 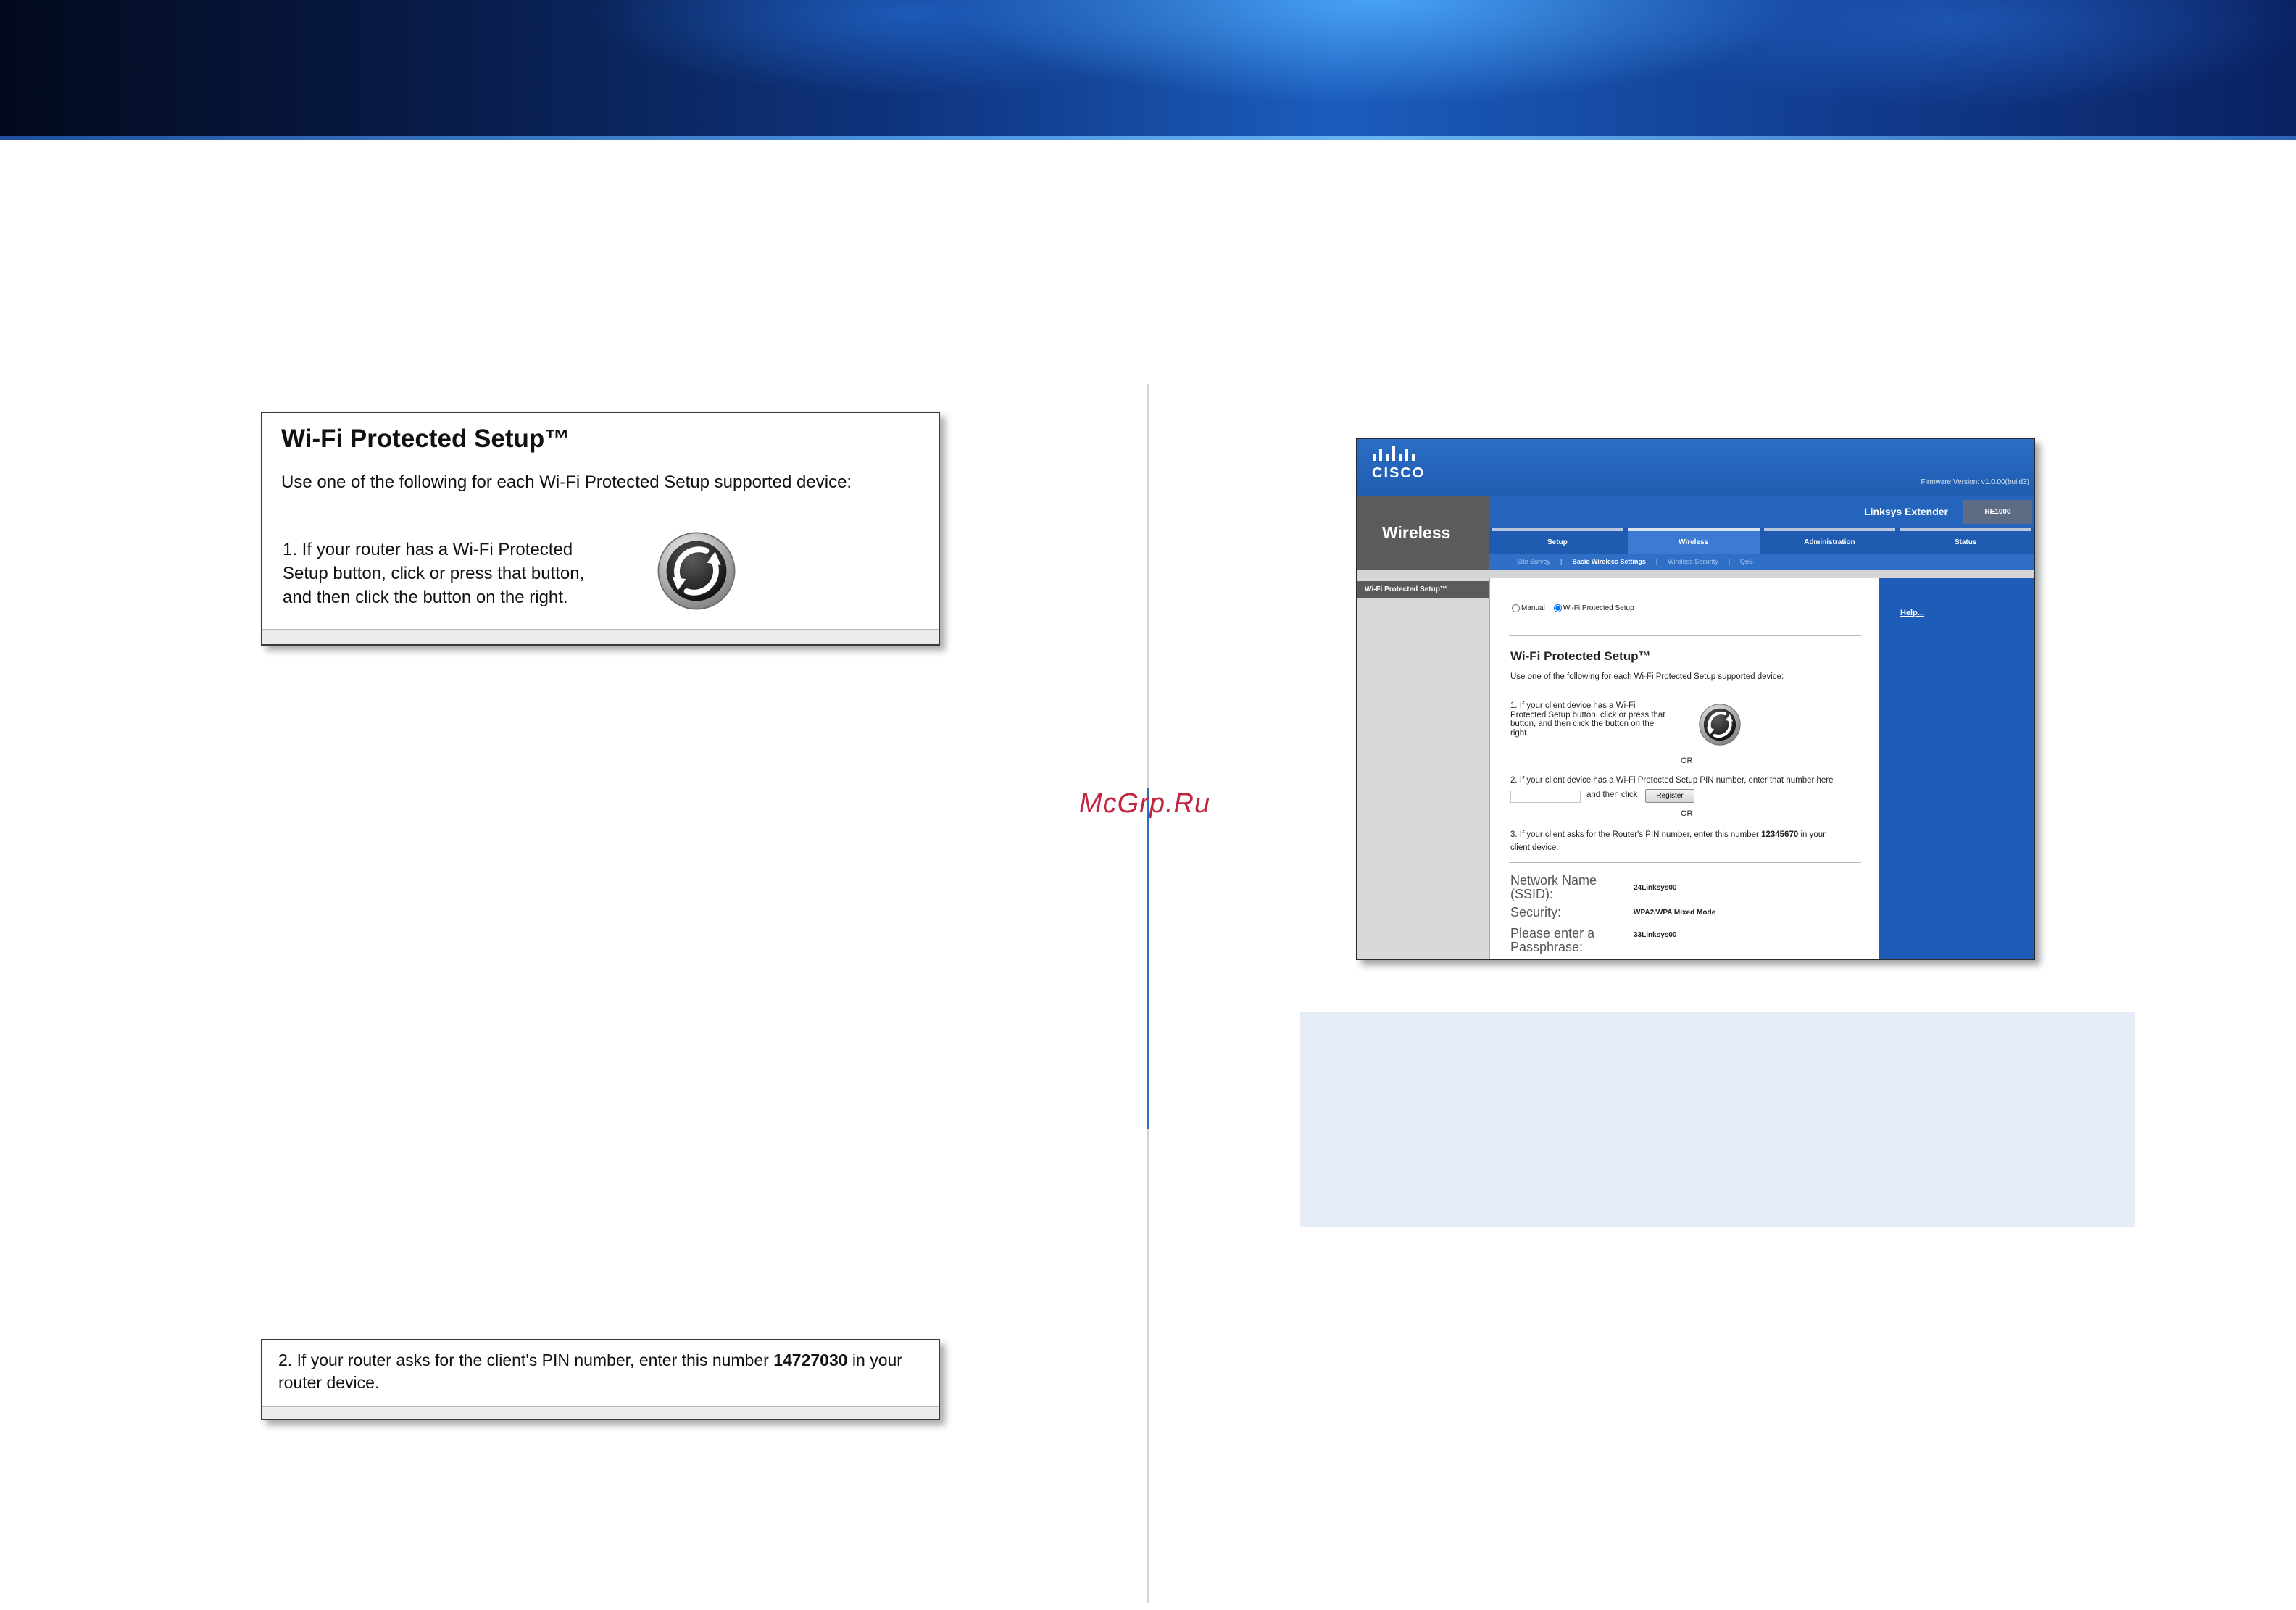 I want to click on header-banner-edge, so click(x=1148, y=138).